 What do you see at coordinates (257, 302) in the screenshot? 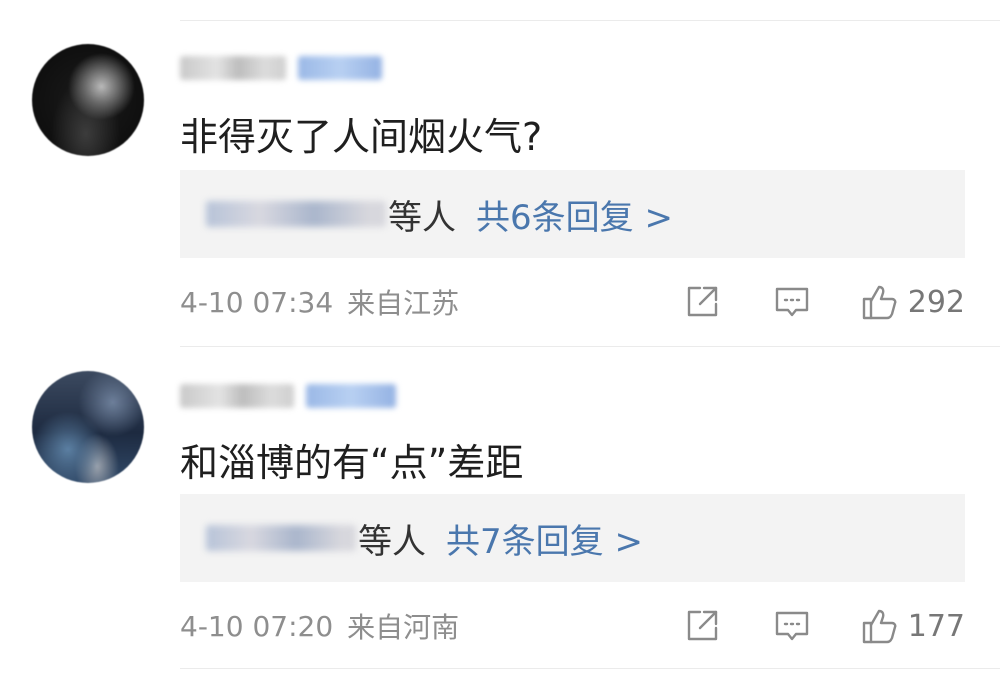
I see `comment-timestamp: 4-10 07:34` at bounding box center [257, 302].